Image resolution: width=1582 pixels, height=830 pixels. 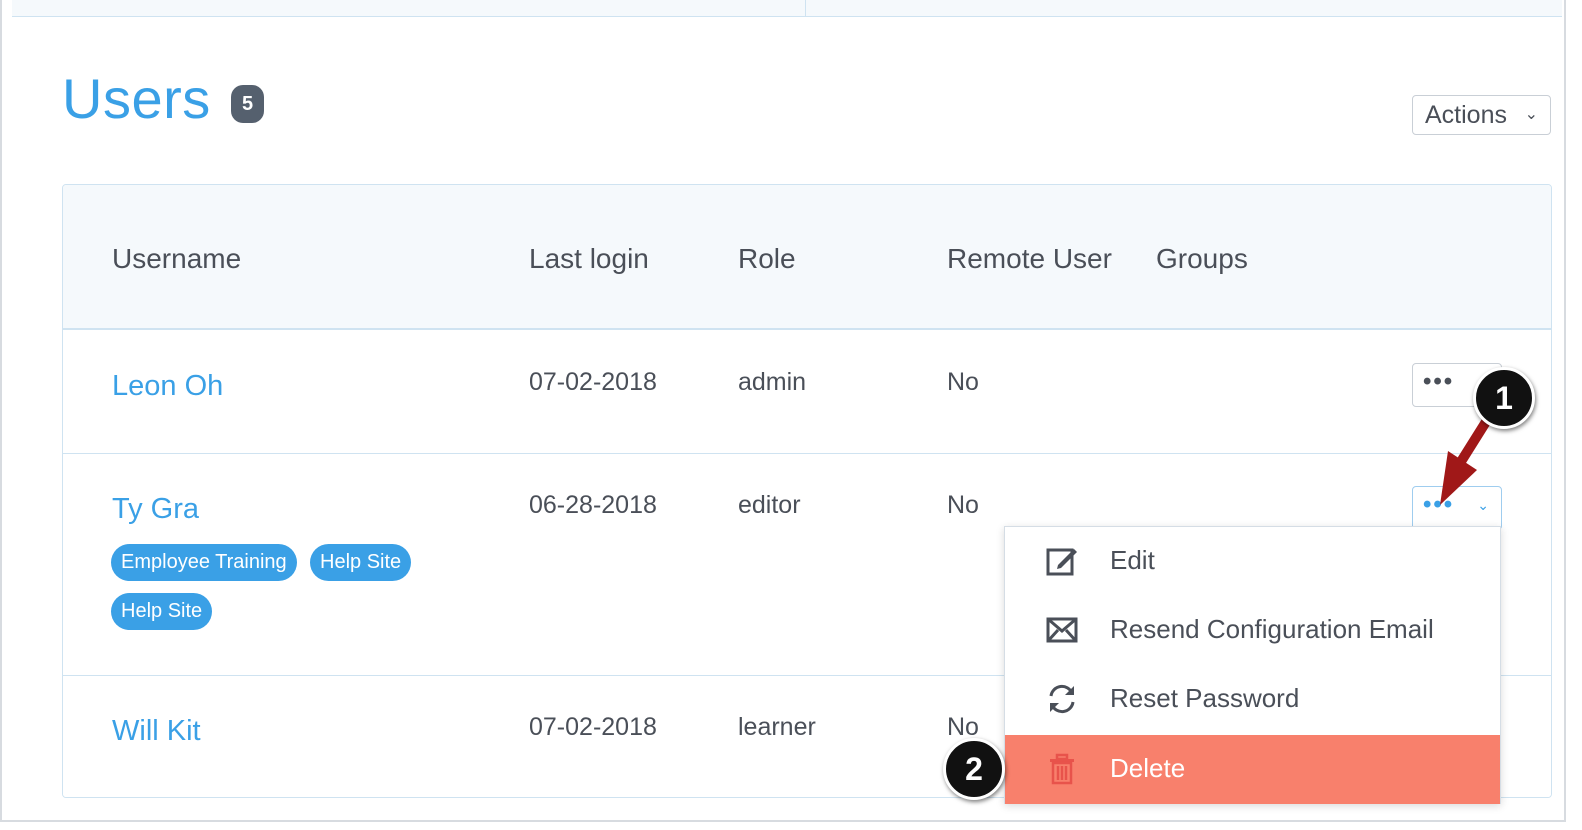 I want to click on table-row: Leon Oh 07-02-2018 admin No ••• ⌄, so click(x=807, y=392).